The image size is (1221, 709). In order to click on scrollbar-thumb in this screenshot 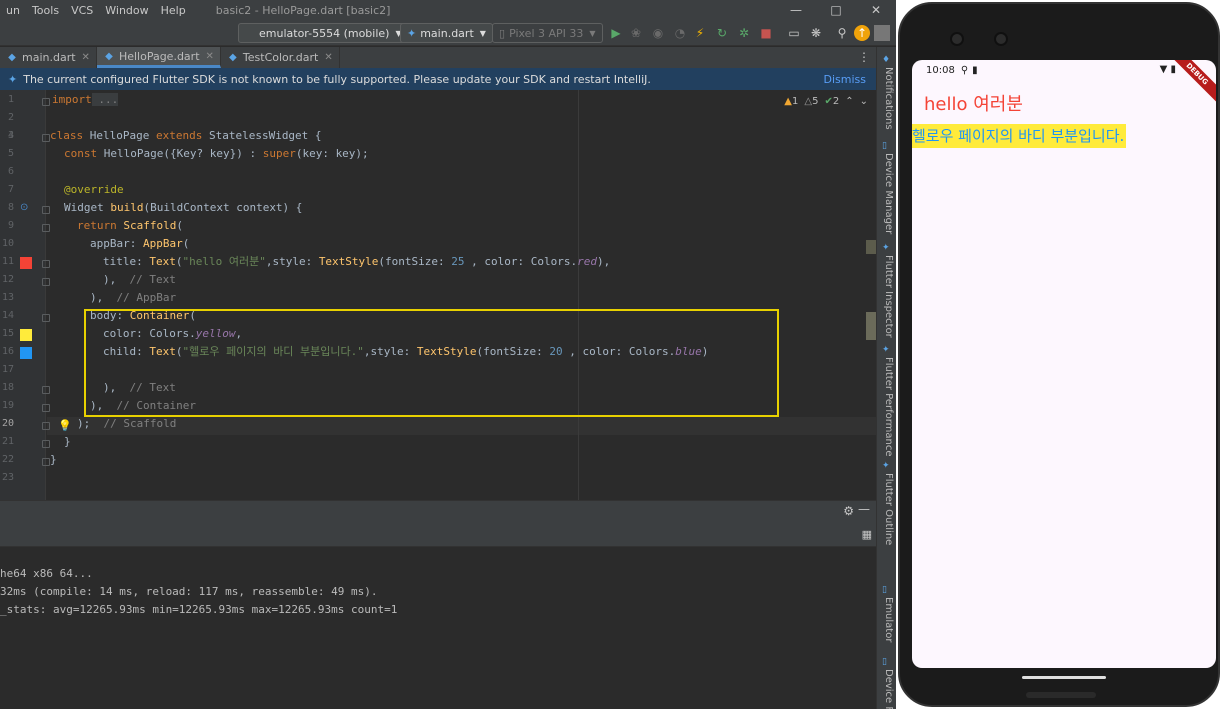, I will do `click(871, 326)`.